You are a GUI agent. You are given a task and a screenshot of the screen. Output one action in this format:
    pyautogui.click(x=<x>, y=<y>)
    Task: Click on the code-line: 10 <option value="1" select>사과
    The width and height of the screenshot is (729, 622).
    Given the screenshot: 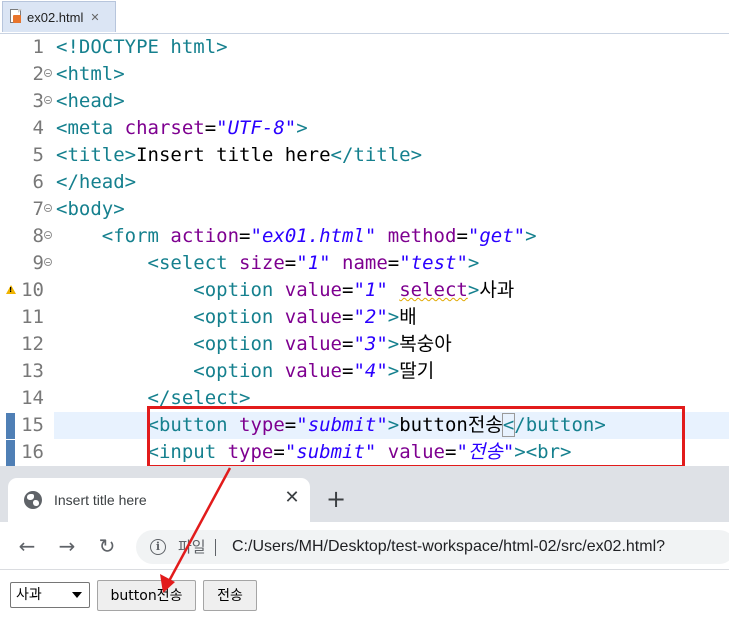 What is the action you would take?
    pyautogui.click(x=364, y=290)
    